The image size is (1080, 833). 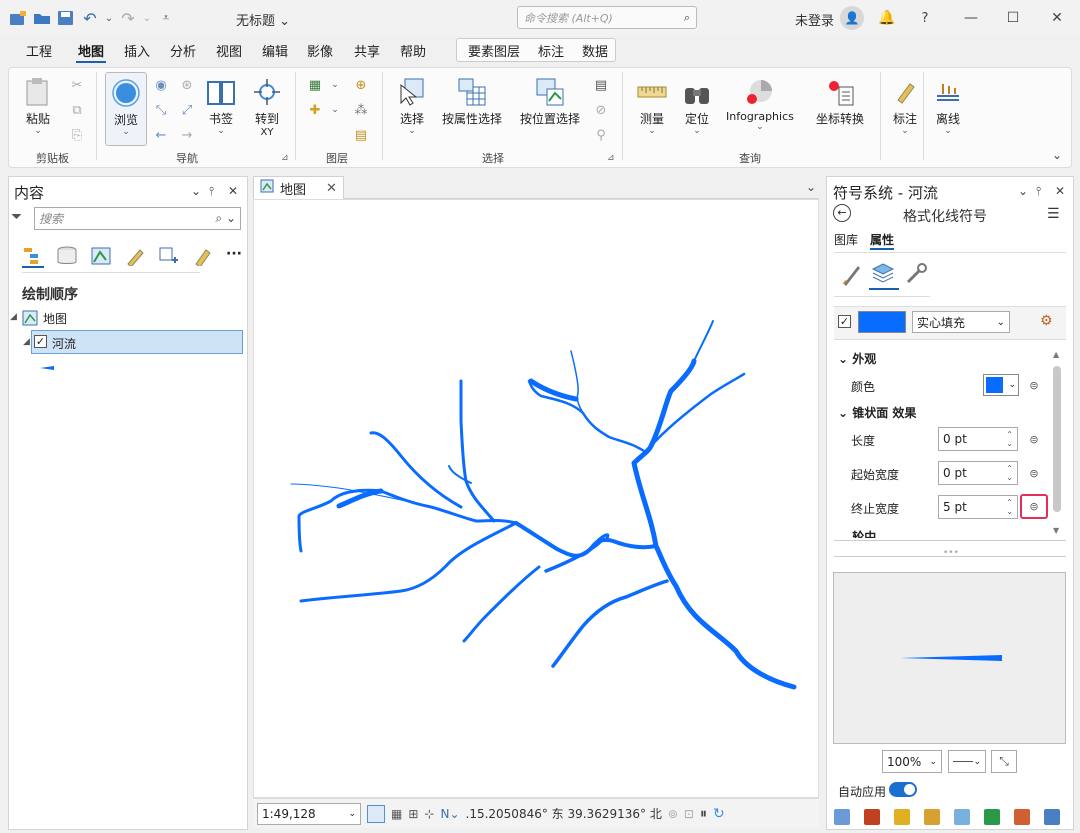 I want to click on help-button: ?, so click(x=925, y=18).